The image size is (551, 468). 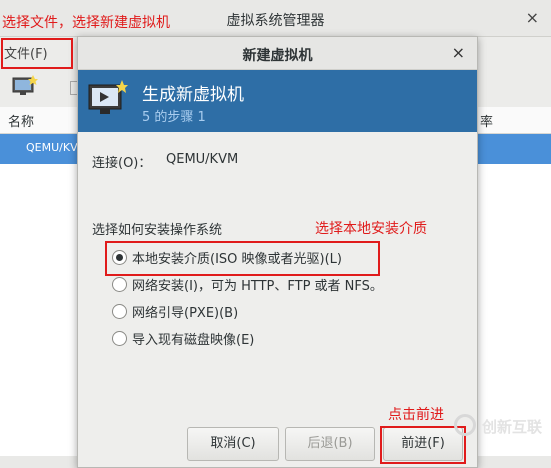 What do you see at coordinates (193, 340) in the screenshot?
I see `radio-label: 导入现有磁盘映像(E)` at bounding box center [193, 340].